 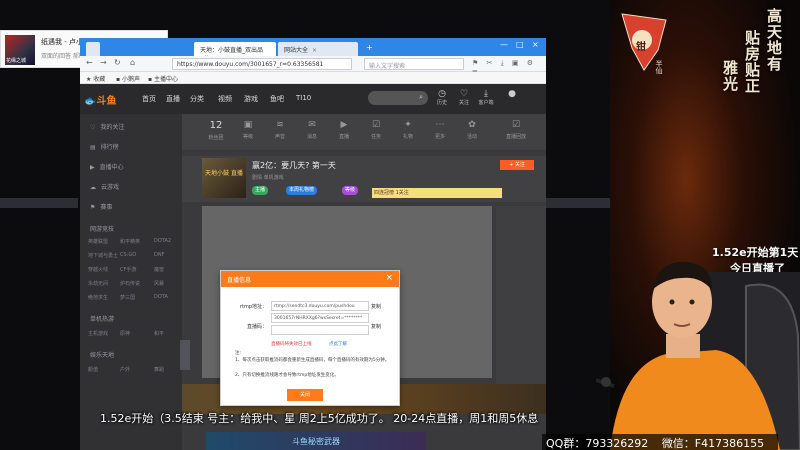 I want to click on nav-game: 游戏, so click(x=251, y=99).